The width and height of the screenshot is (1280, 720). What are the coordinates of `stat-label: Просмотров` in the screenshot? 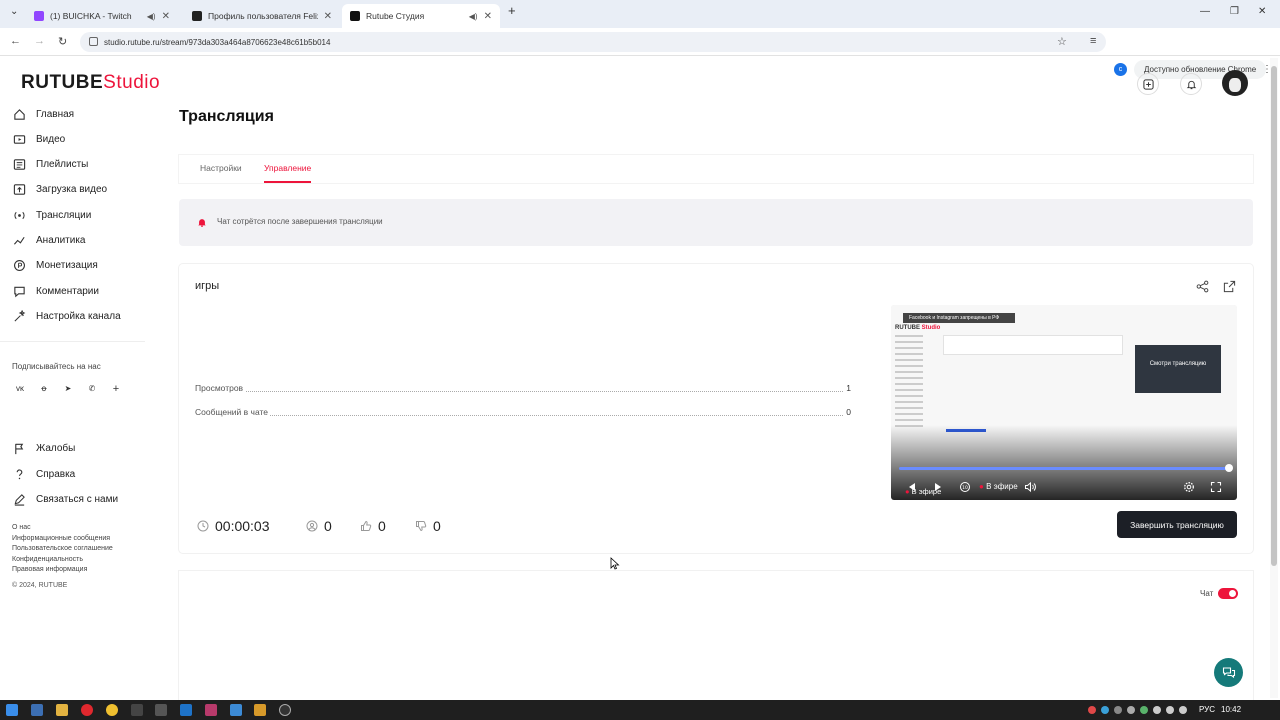 It's located at (220, 388).